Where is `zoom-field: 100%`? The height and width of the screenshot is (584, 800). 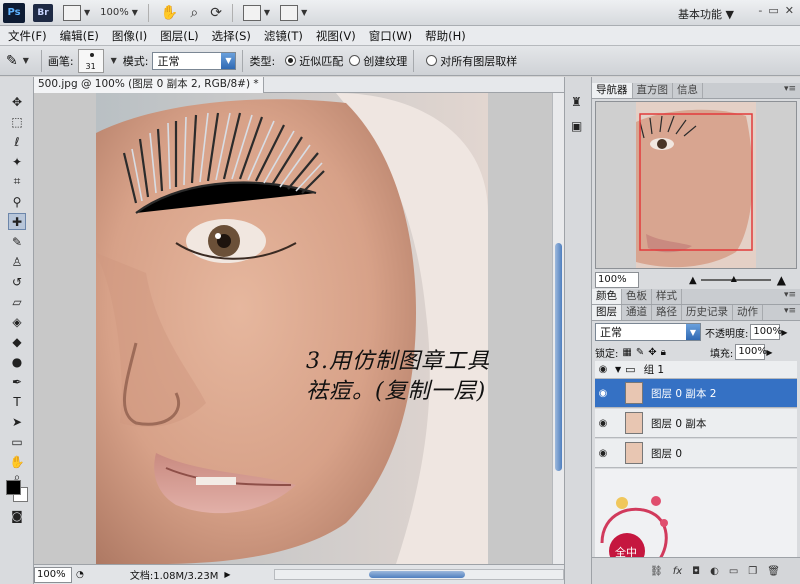 zoom-field: 100% is located at coordinates (53, 574).